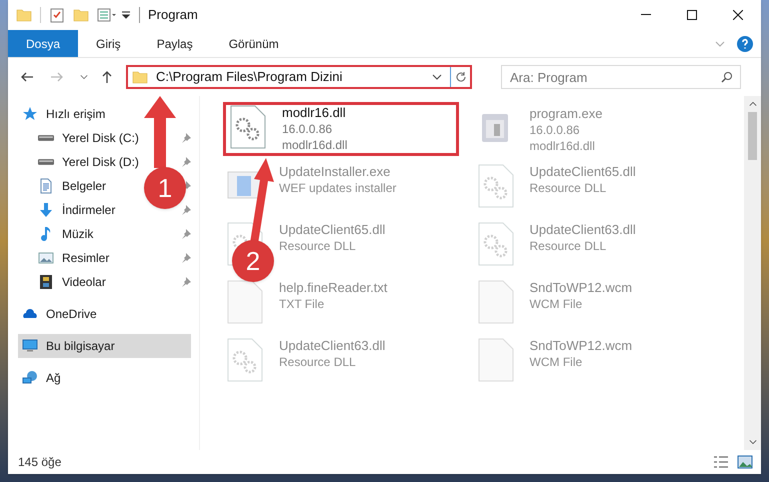 This screenshot has height=482, width=769. What do you see at coordinates (74, 258) in the screenshot?
I see `sidebar-item: Resimler` at bounding box center [74, 258].